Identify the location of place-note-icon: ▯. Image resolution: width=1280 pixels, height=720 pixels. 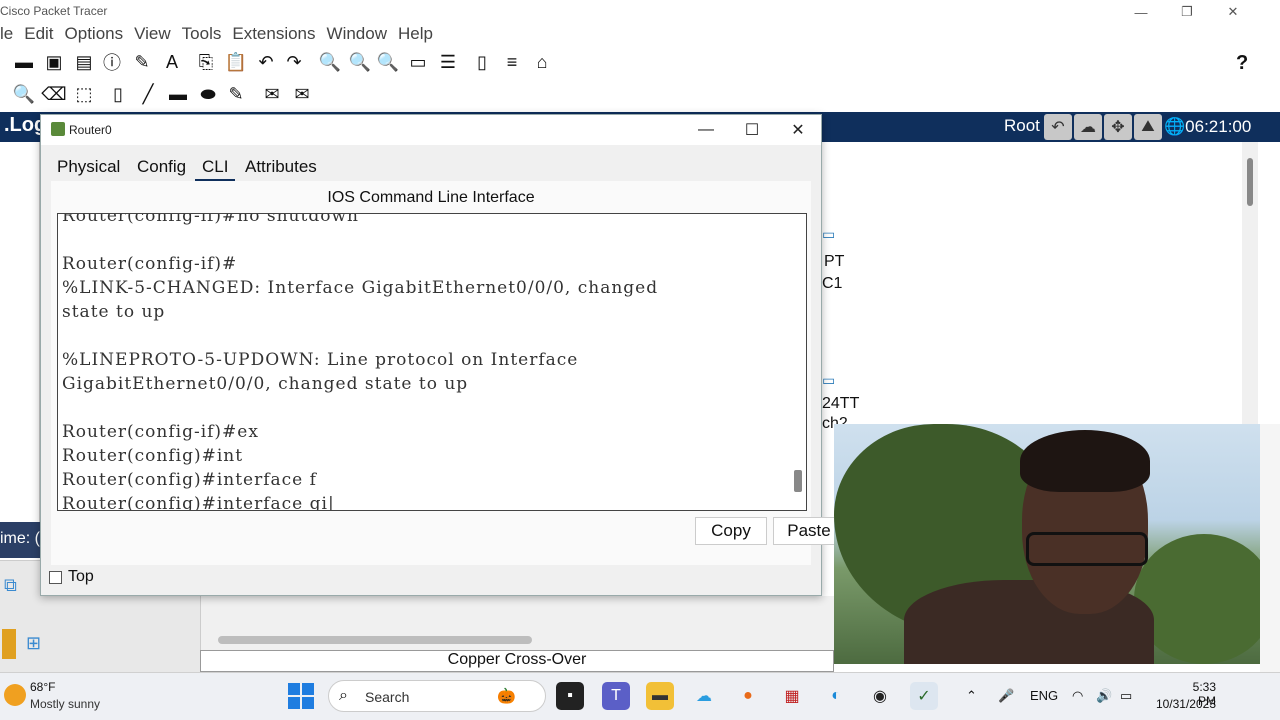
(118, 94).